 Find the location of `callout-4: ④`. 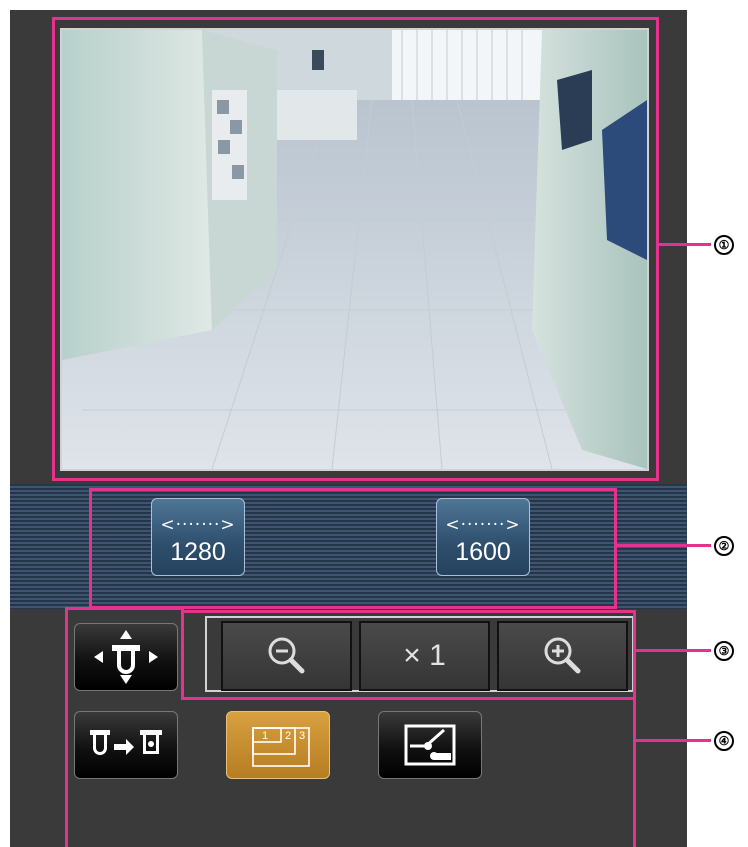

callout-4: ④ is located at coordinates (724, 741).